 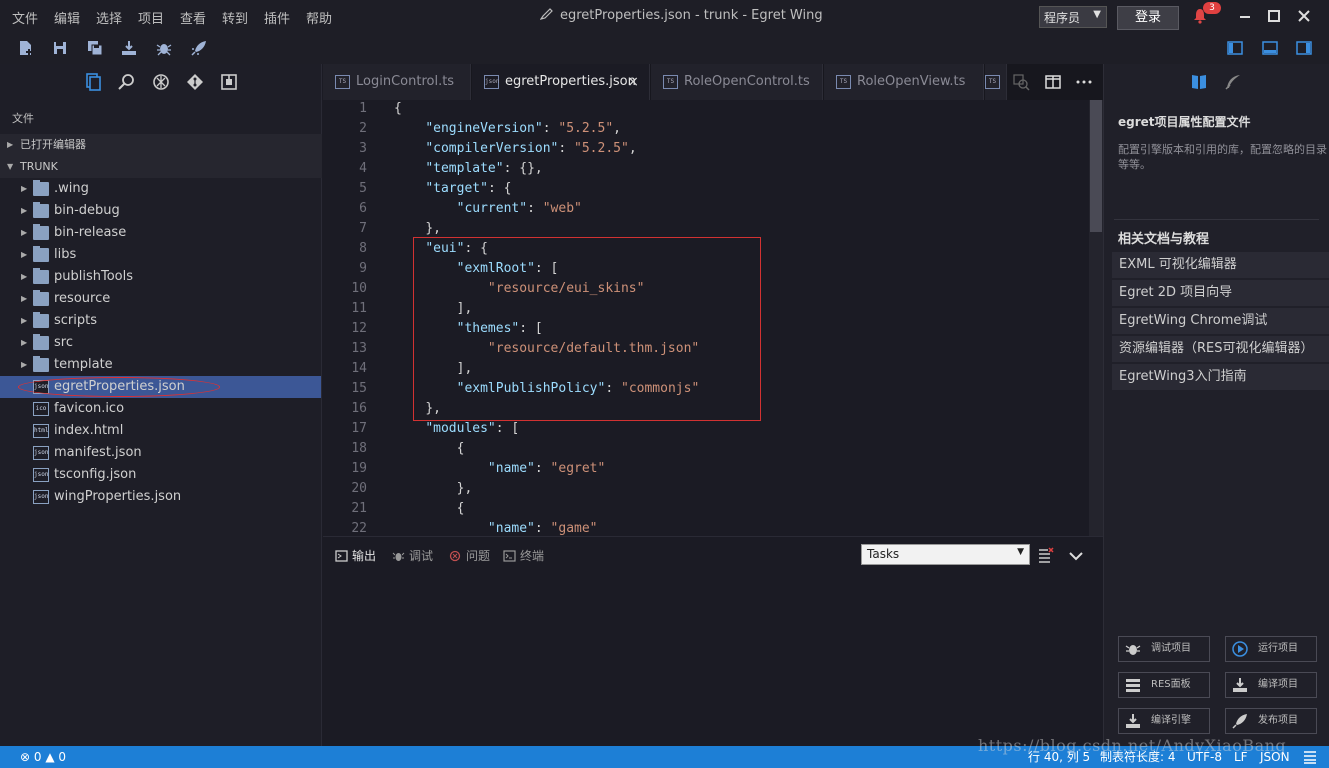 What do you see at coordinates (456, 428) in the screenshot?
I see `code-line: "modules": [` at bounding box center [456, 428].